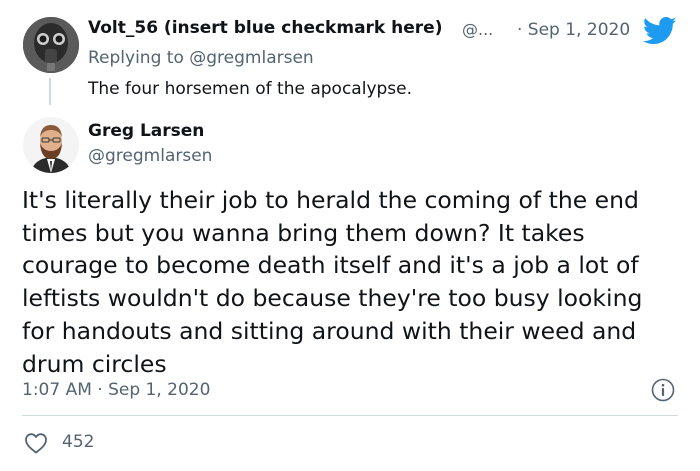 This screenshot has height=471, width=700. What do you see at coordinates (78, 442) in the screenshot?
I see `like-count: 452` at bounding box center [78, 442].